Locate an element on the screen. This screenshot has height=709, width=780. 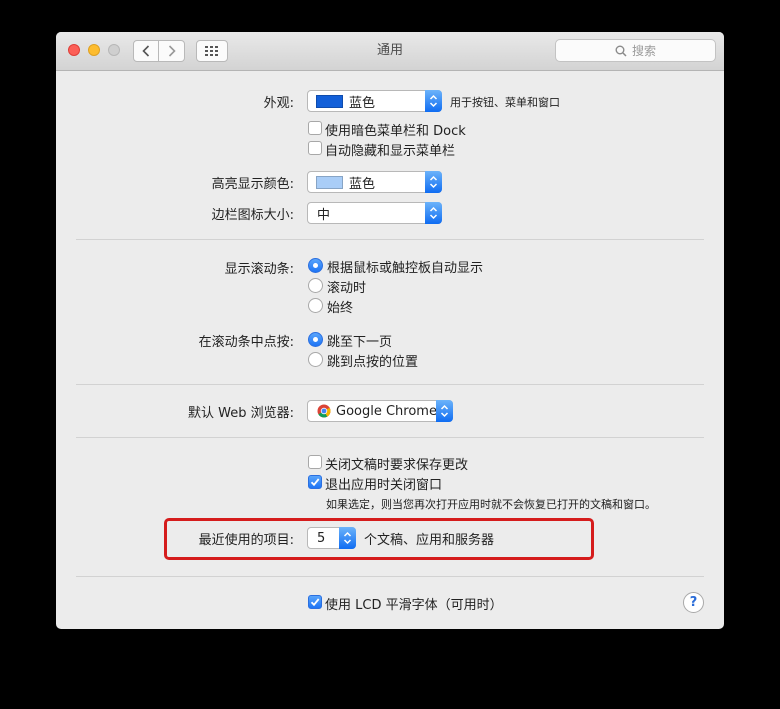
close-windows-checkbox is located at coordinates (315, 482).